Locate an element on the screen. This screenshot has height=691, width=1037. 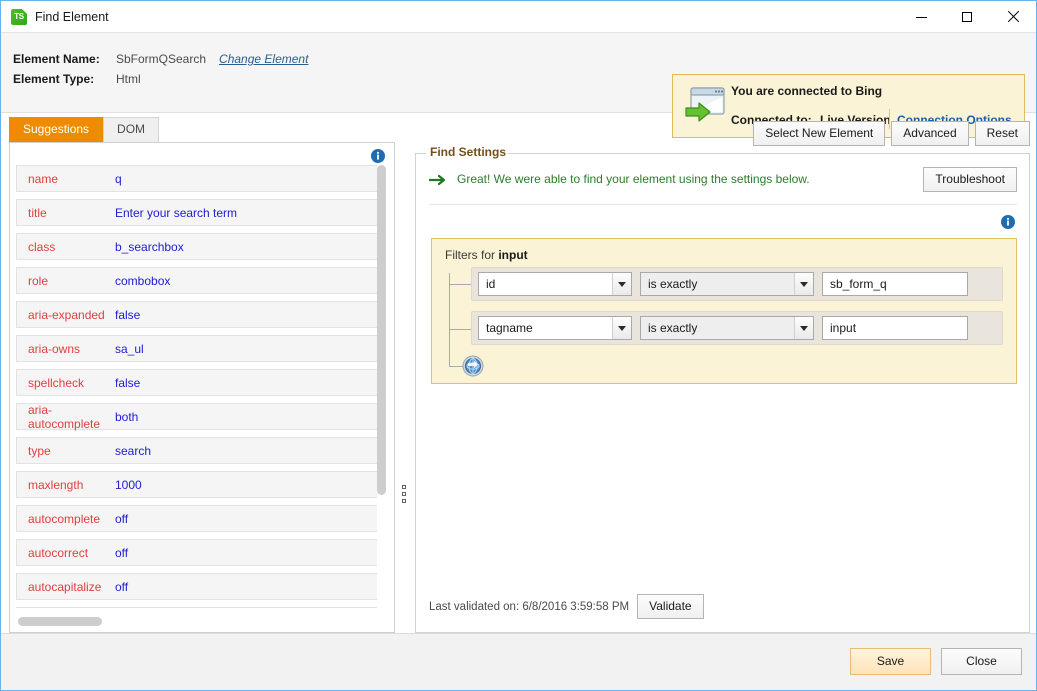
list-item: autocorrect off is located at coordinates (199, 552).